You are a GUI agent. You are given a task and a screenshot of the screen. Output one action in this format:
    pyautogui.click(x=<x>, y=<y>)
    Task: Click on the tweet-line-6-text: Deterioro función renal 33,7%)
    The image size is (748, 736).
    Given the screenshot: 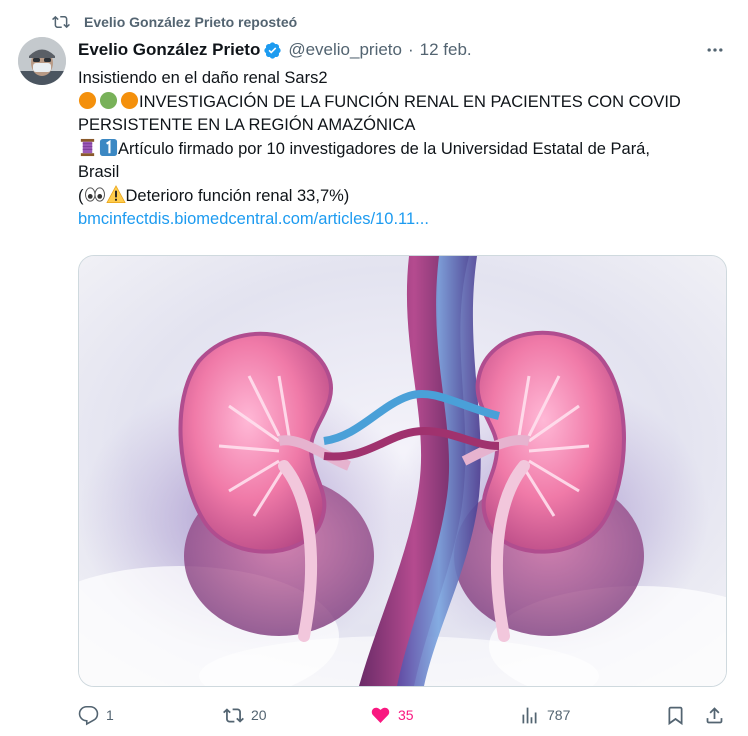 What is the action you would take?
    pyautogui.click(x=237, y=195)
    